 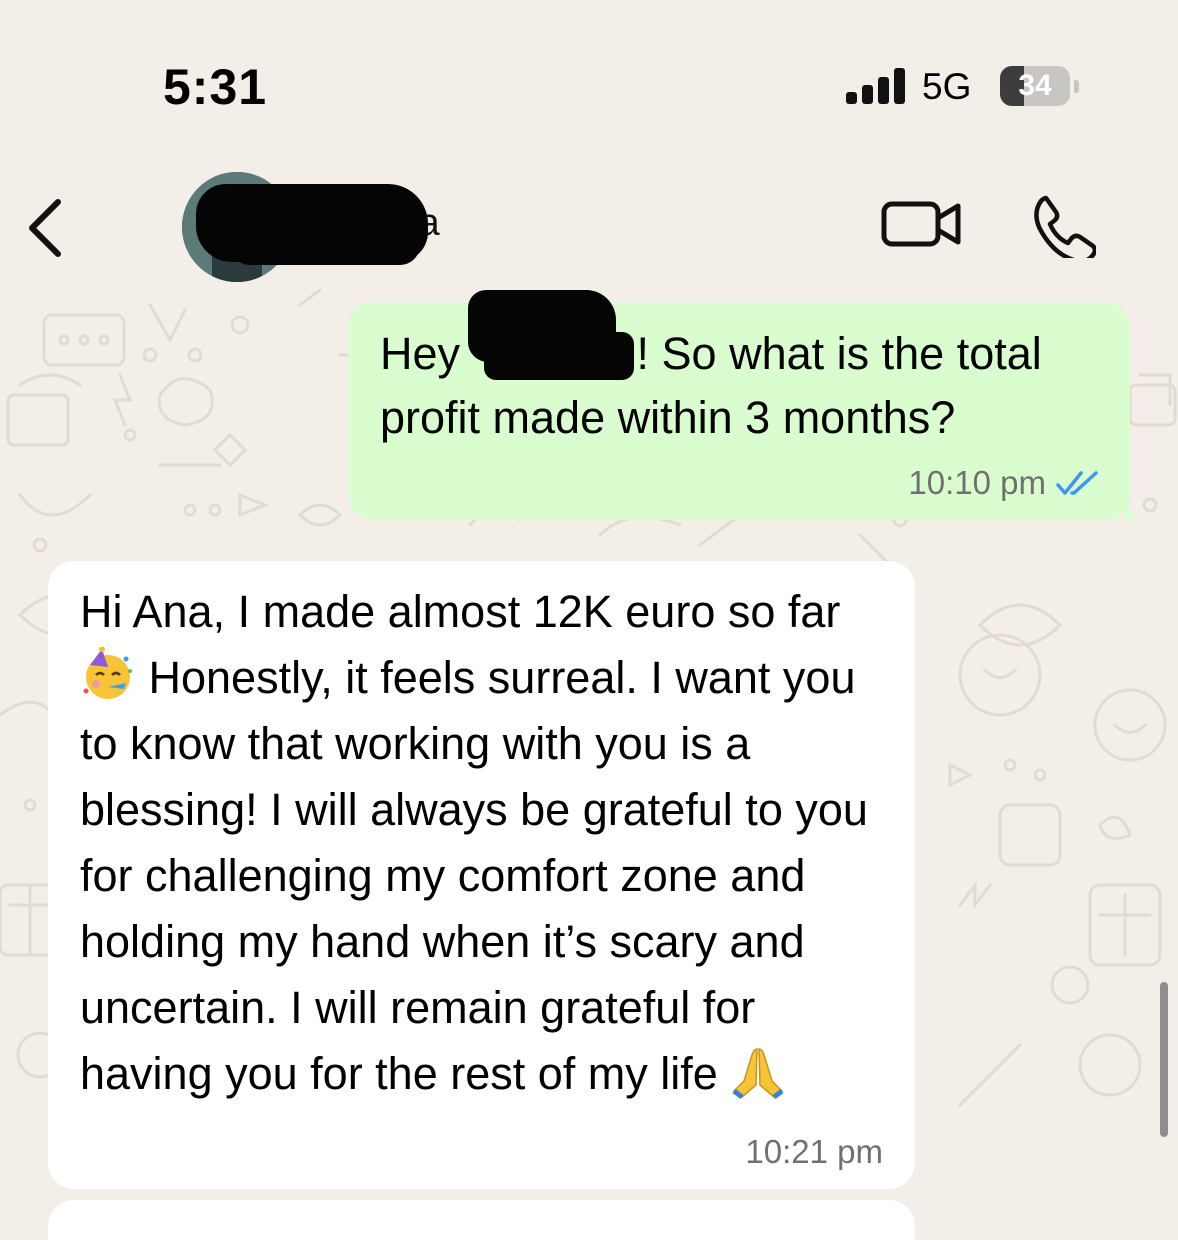 I want to click on network-type: 5G, so click(x=947, y=86).